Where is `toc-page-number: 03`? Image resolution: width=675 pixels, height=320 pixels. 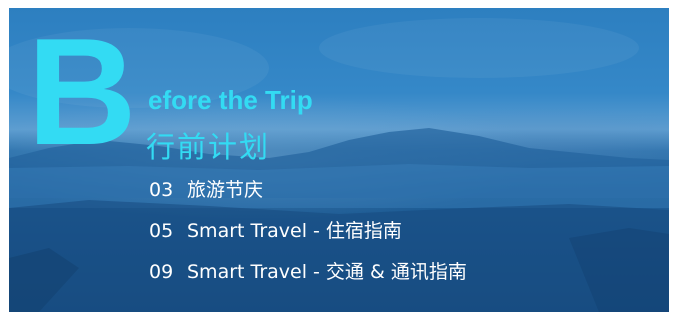
toc-page-number: 03 is located at coordinates (161, 190).